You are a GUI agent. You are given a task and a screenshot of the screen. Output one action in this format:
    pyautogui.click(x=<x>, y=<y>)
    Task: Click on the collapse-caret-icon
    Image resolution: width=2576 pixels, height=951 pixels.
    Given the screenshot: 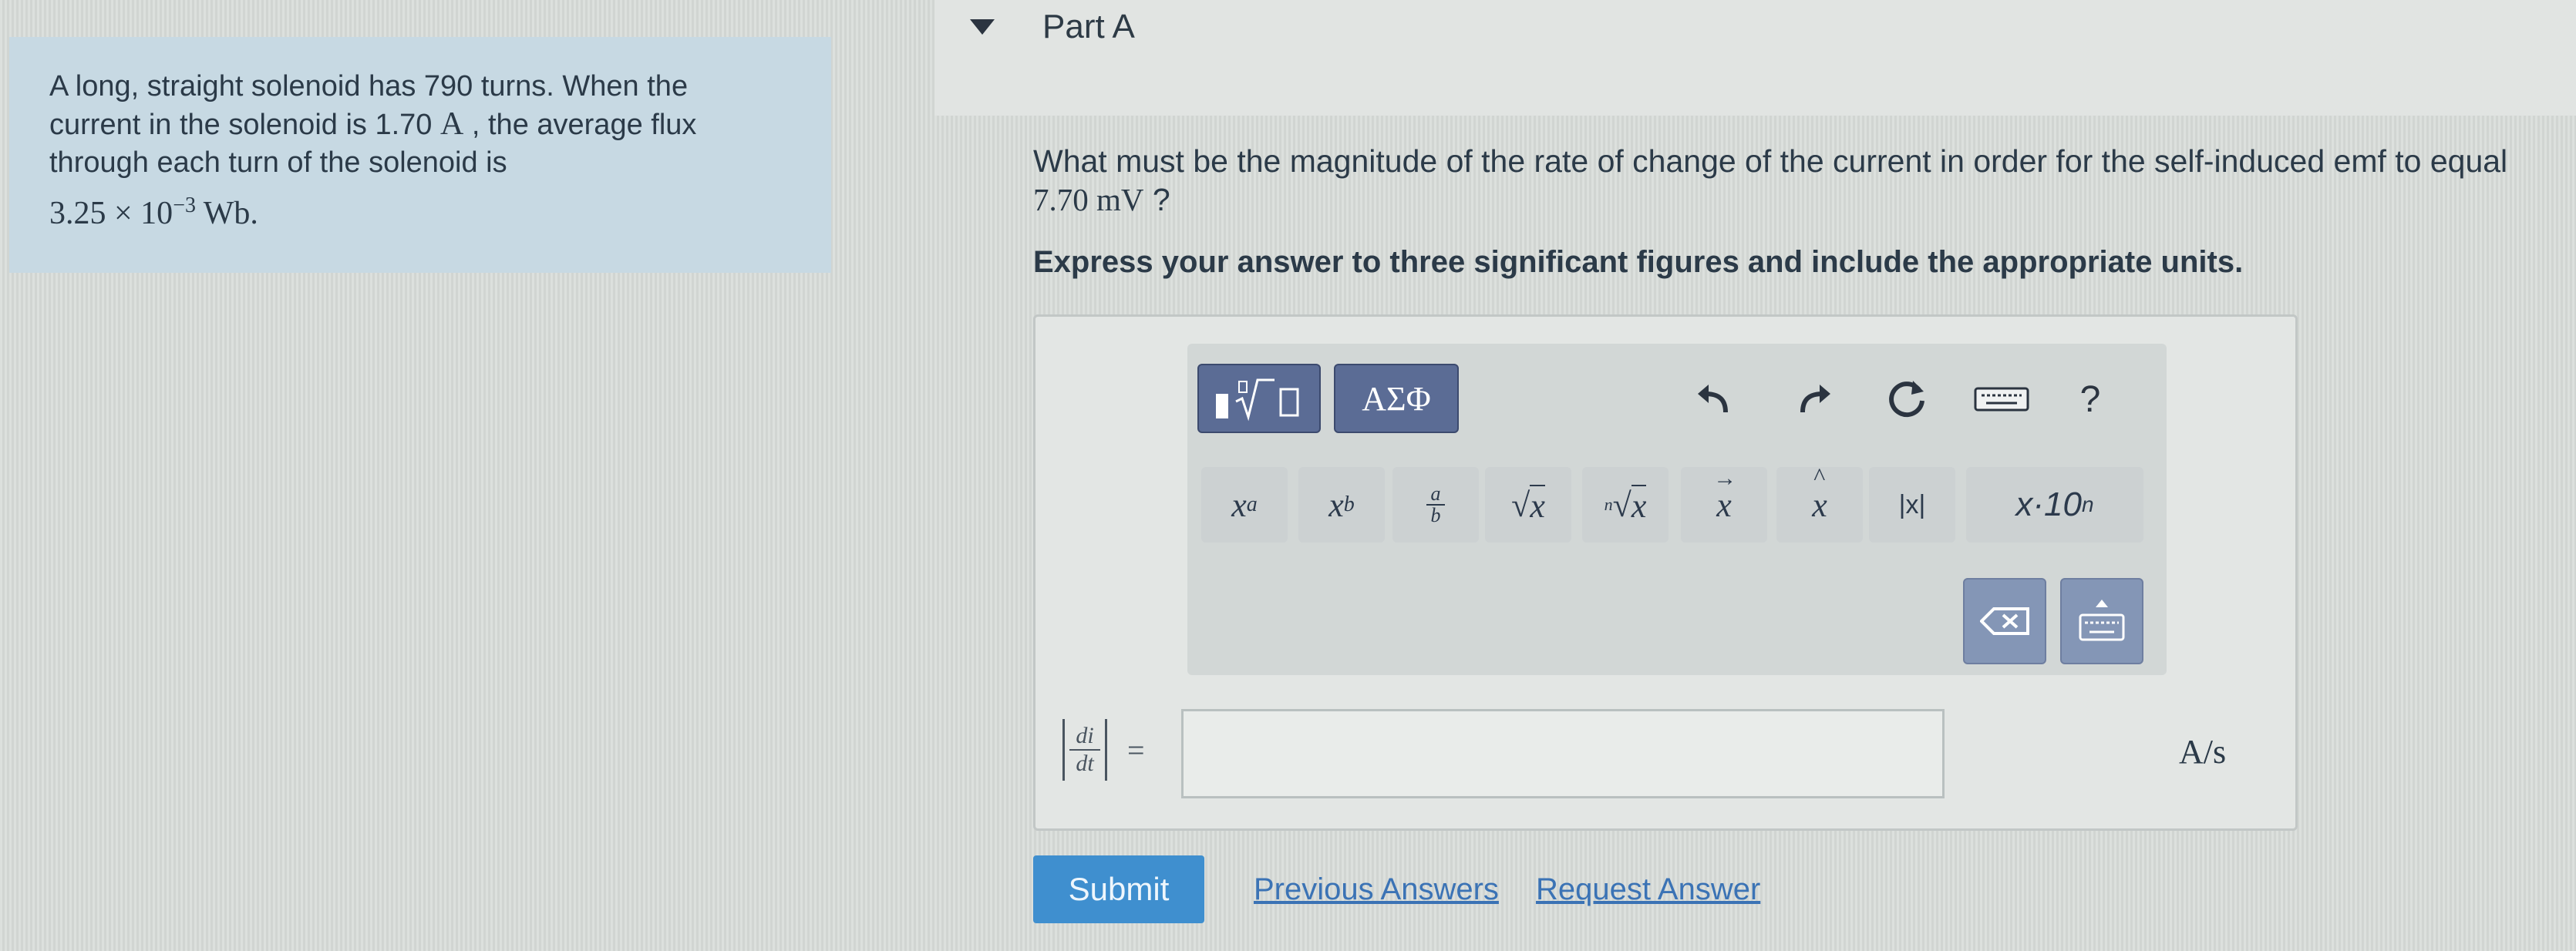 What is the action you would take?
    pyautogui.click(x=983, y=27)
    